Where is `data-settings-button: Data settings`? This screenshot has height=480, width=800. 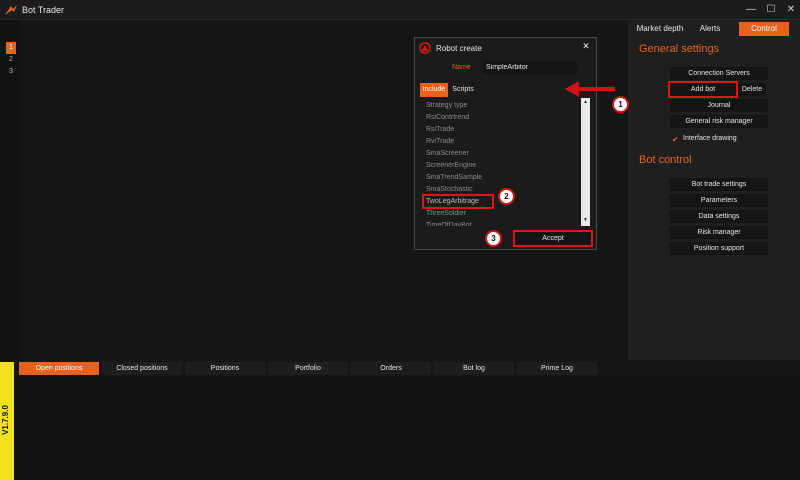
data-settings-button: Data settings is located at coordinates (719, 216).